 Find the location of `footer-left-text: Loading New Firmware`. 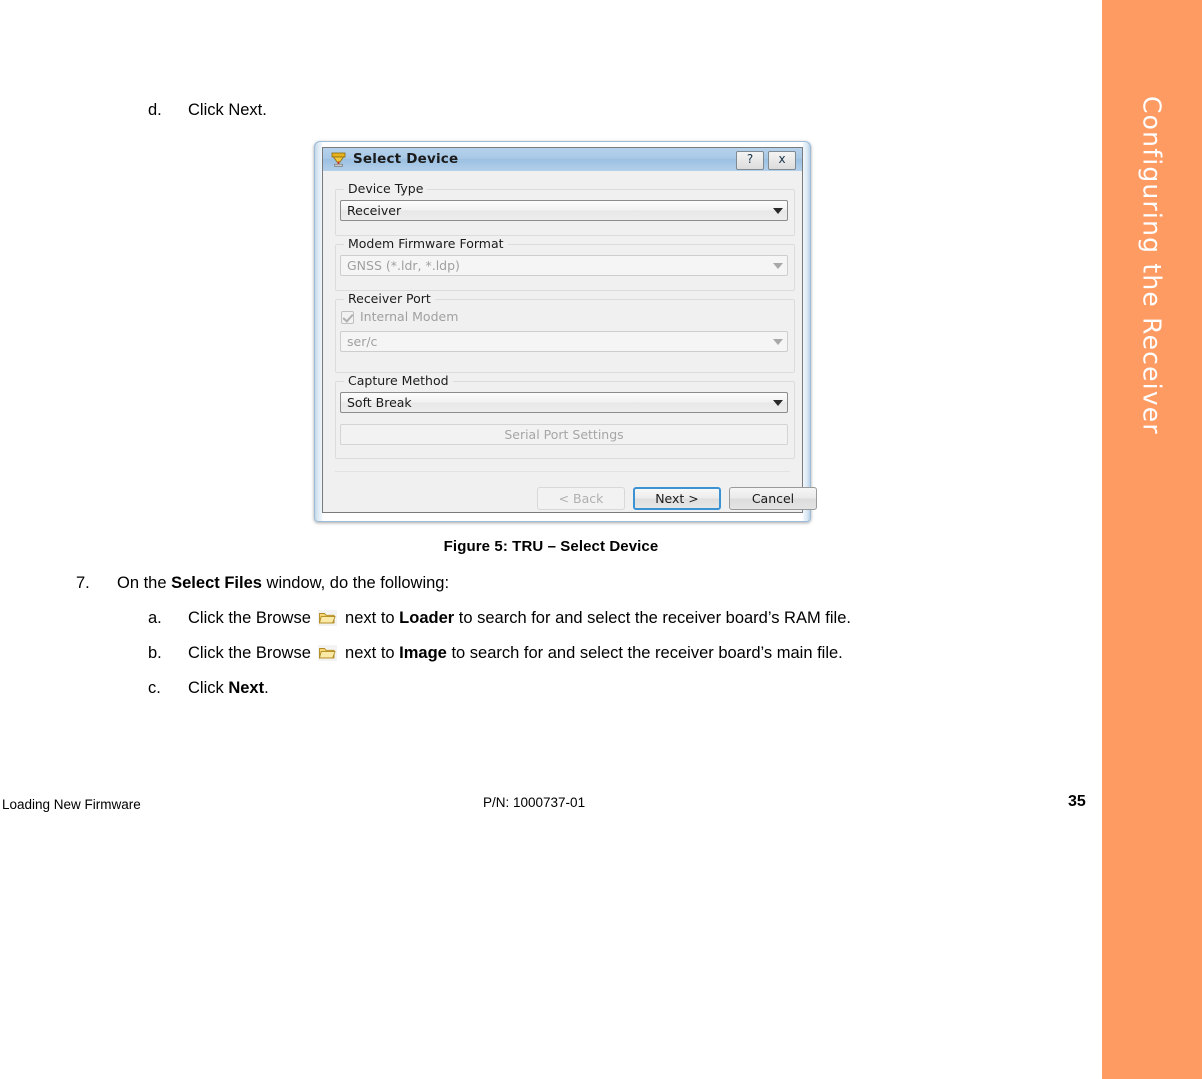

footer-left-text: Loading New Firmware is located at coordinates (71, 804).